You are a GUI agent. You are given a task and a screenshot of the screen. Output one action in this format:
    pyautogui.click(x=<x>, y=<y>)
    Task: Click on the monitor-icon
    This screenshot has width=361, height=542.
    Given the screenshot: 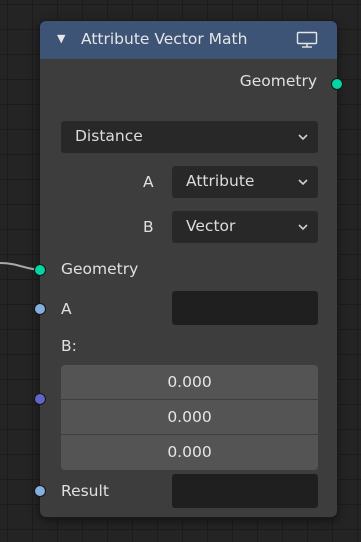 What is the action you would take?
    pyautogui.click(x=307, y=42)
    